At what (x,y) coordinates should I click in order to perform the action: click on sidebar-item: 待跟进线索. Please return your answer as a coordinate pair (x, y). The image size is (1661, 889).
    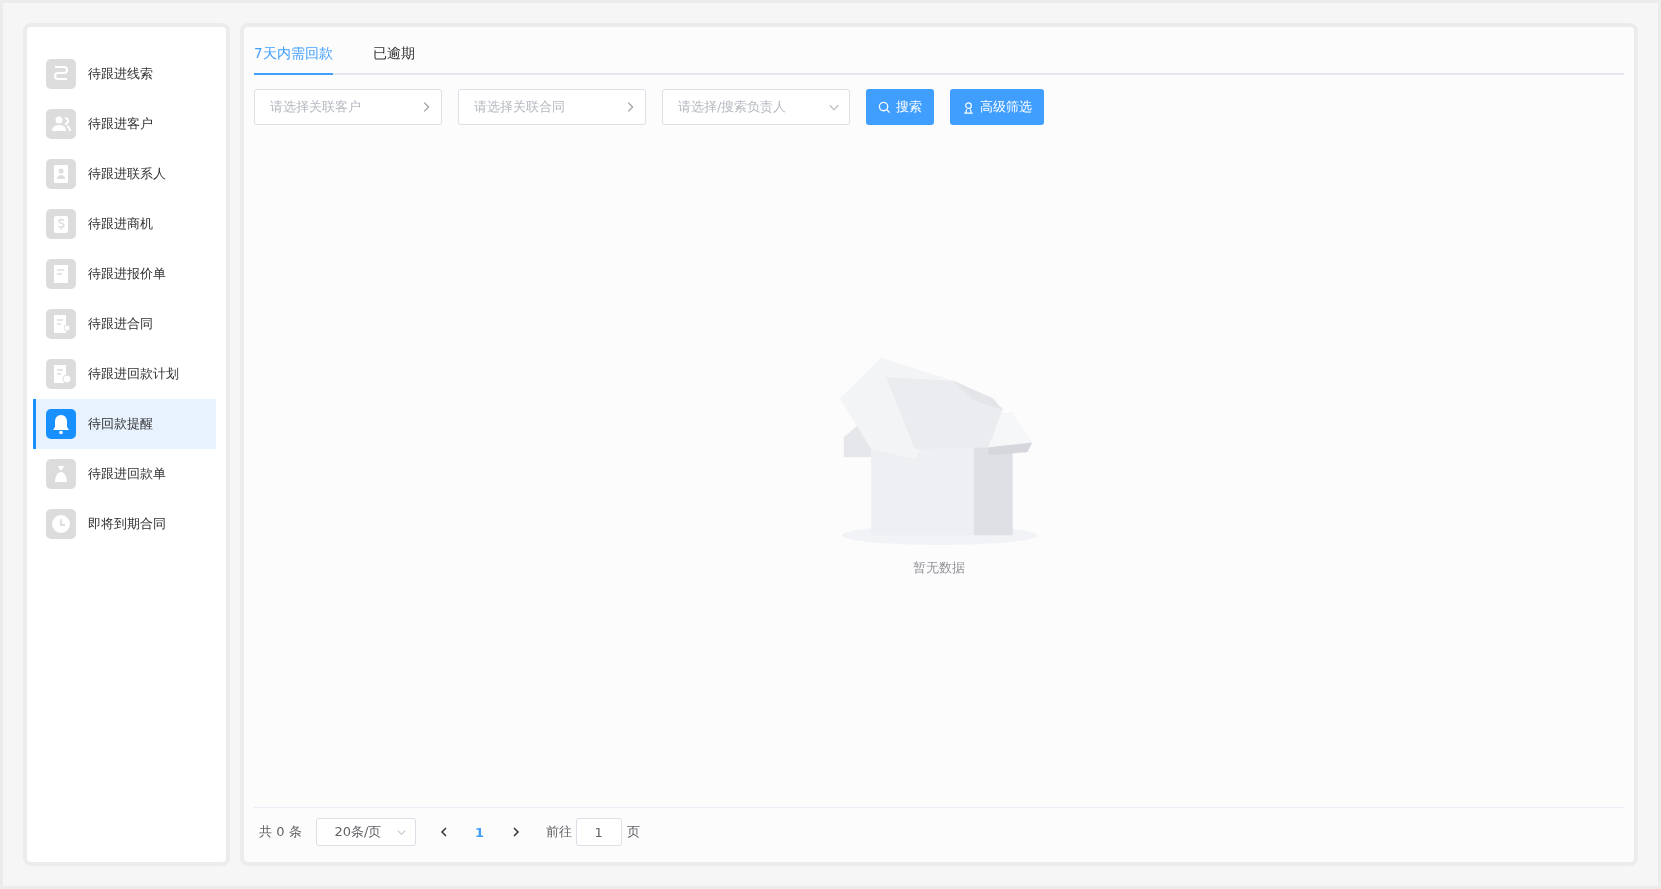
    Looking at the image, I should click on (124, 74).